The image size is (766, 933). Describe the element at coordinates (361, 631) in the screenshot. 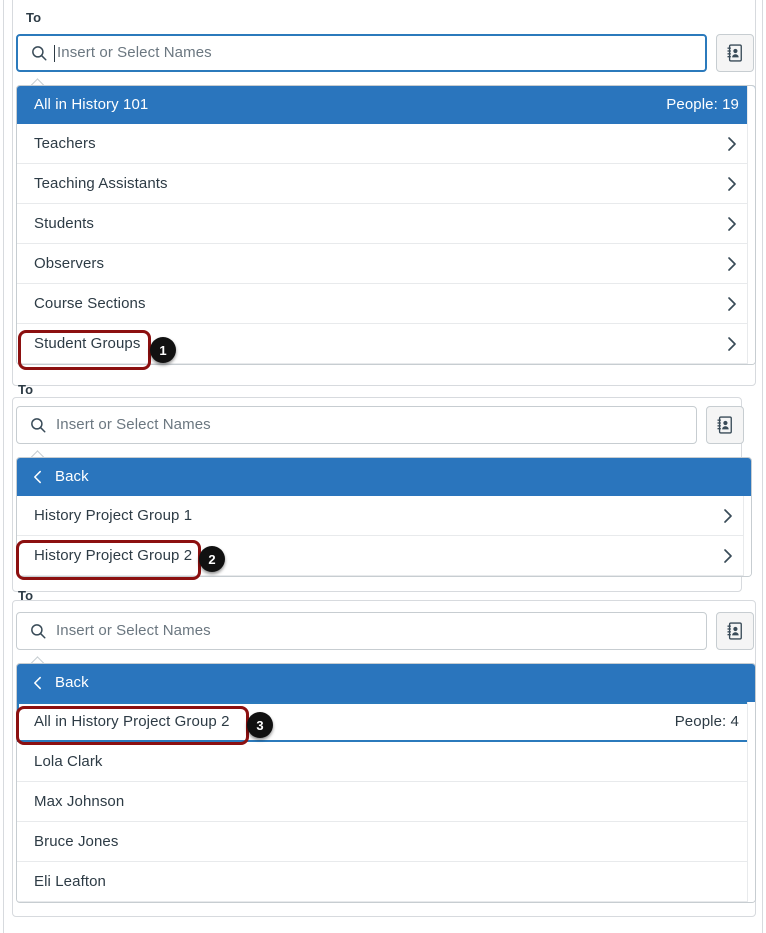

I see `search-input-3: Insert or Select Names` at that location.